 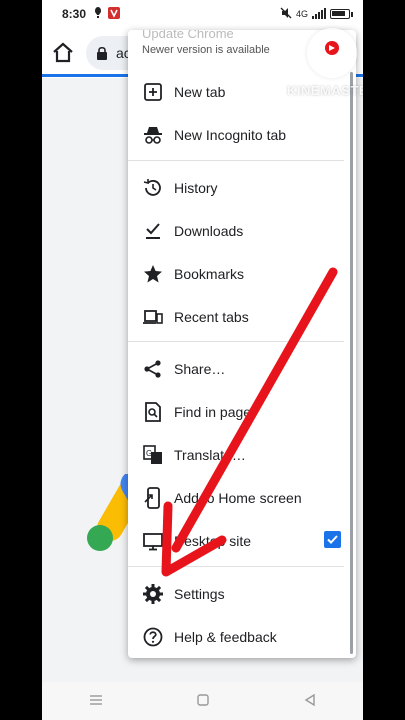 What do you see at coordinates (153, 594) in the screenshot?
I see `gear-icon` at bounding box center [153, 594].